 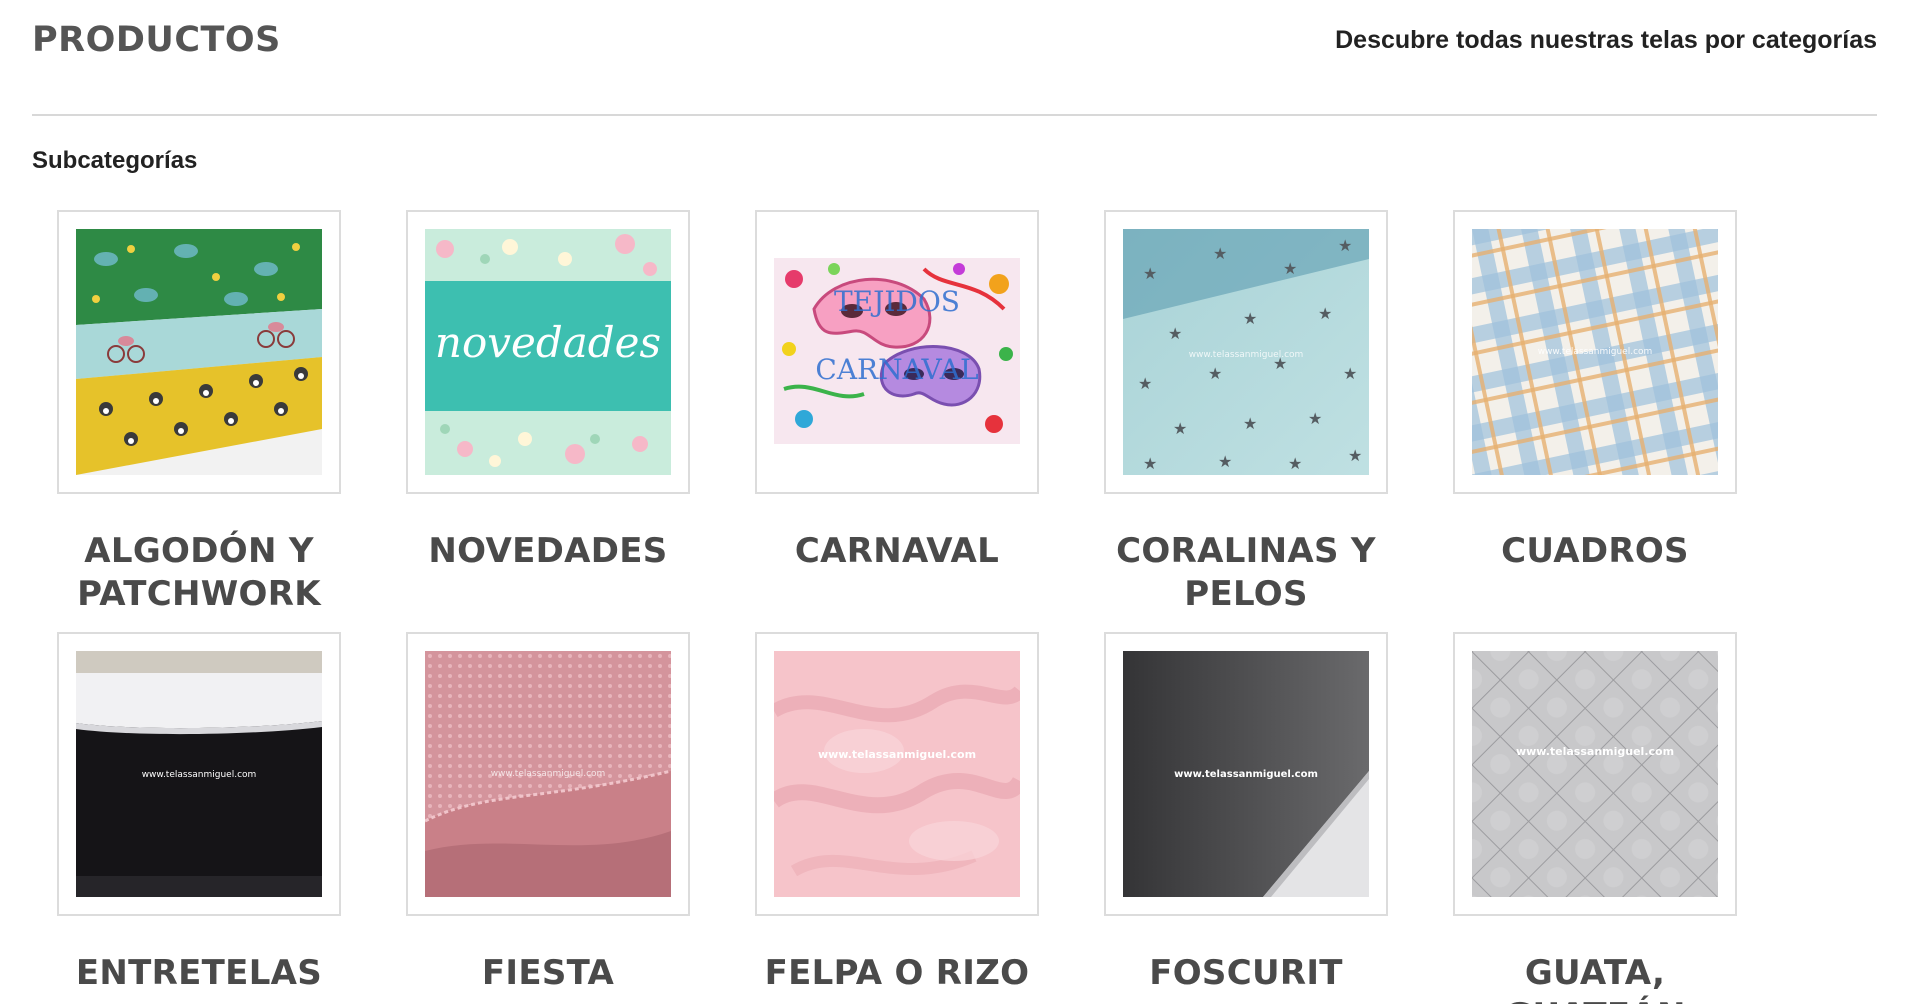 I want to click on pink-lace-fabric-image: www.telassanmiguel.com, so click(x=548, y=774).